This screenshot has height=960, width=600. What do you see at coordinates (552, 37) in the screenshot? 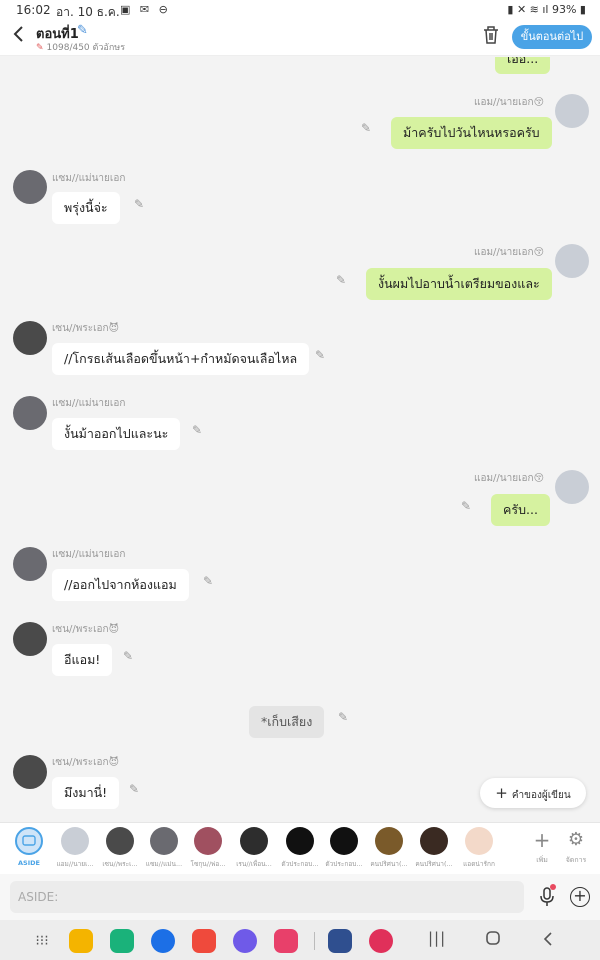
I see `next-step-button: ขั้นตอนต่อไป` at bounding box center [552, 37].